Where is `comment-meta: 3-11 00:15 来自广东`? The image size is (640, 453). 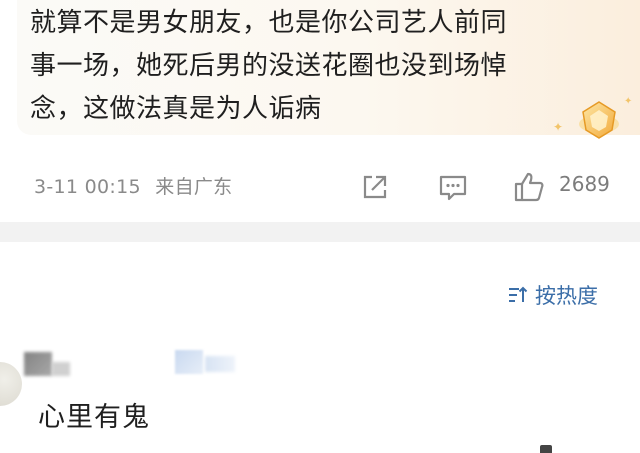 comment-meta: 3-11 00:15 来自广东 is located at coordinates (133, 185).